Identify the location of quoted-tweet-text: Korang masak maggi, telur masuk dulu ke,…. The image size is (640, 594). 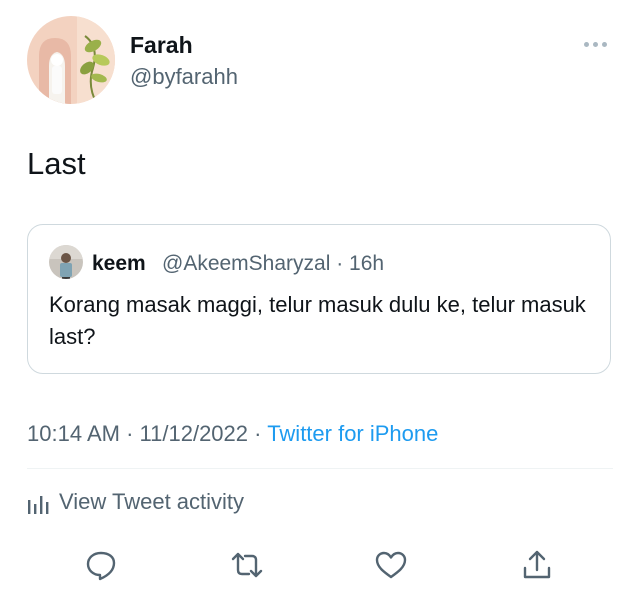
(317, 320).